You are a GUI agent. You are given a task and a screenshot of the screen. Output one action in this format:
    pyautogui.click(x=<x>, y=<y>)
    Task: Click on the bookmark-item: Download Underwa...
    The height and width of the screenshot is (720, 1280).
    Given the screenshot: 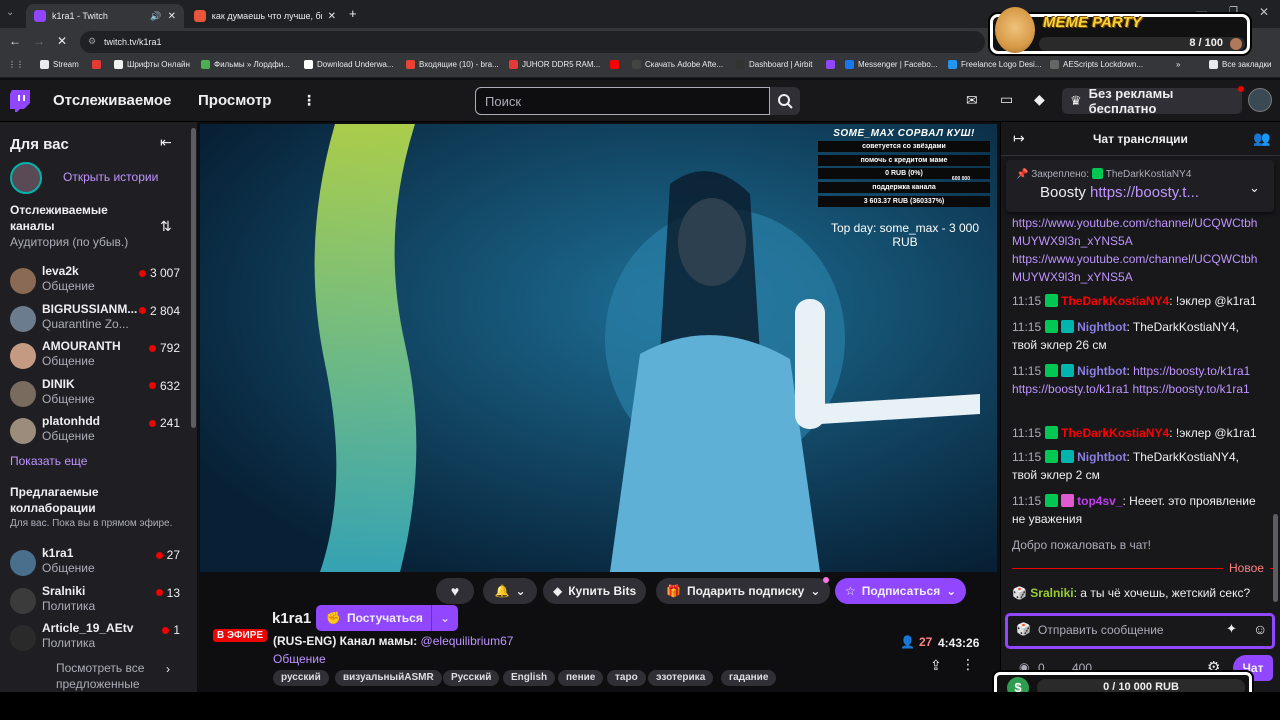 What is the action you would take?
    pyautogui.click(x=348, y=64)
    